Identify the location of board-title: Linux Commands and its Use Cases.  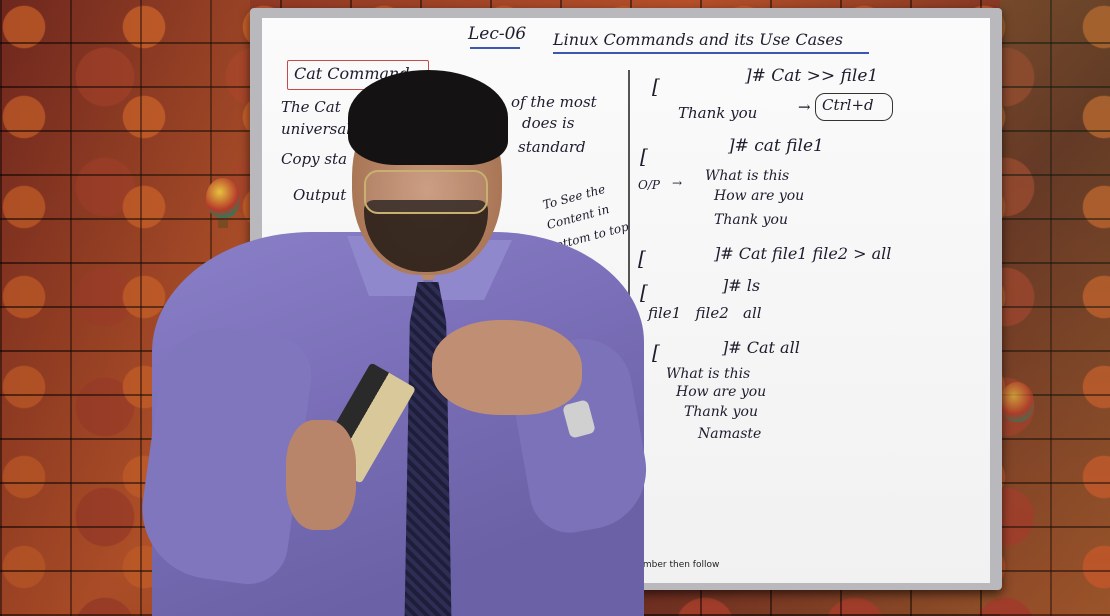
(698, 39).